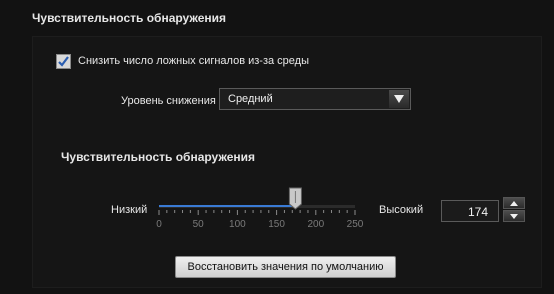 Image resolution: width=554 pixels, height=294 pixels. What do you see at coordinates (260, 209) in the screenshot?
I see `sensitivity-slider: 0 50 100 150 200 250` at bounding box center [260, 209].